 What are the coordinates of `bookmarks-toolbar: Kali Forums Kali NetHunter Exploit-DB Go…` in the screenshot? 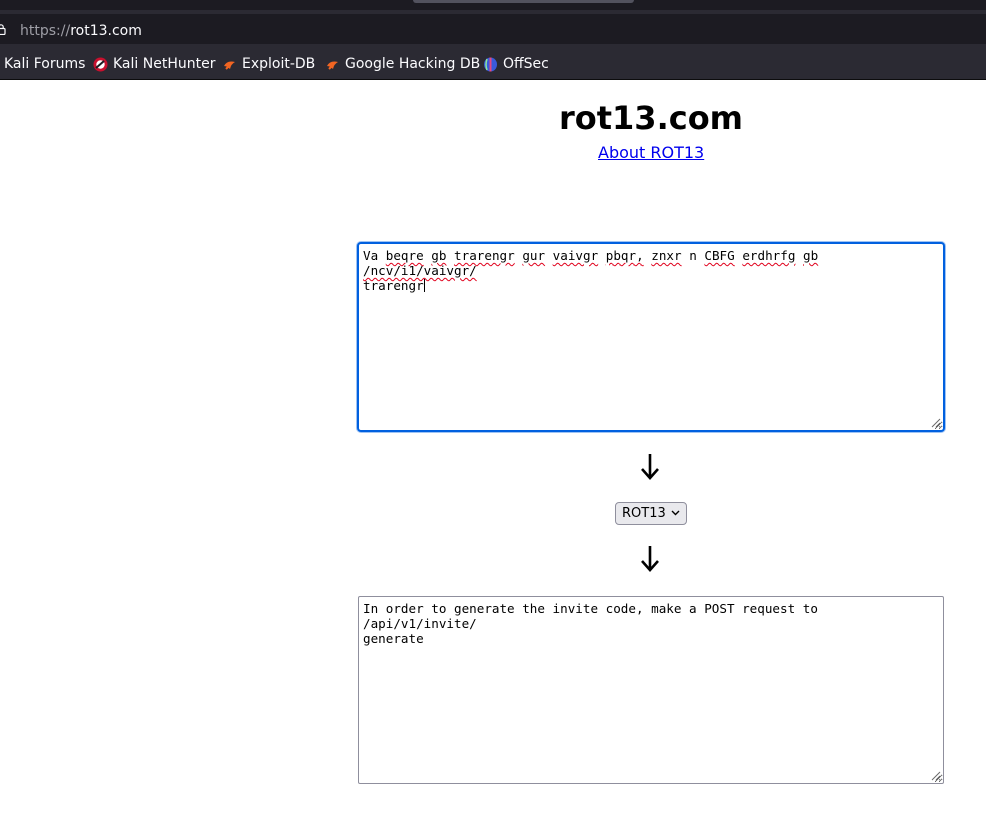 It's located at (493, 63).